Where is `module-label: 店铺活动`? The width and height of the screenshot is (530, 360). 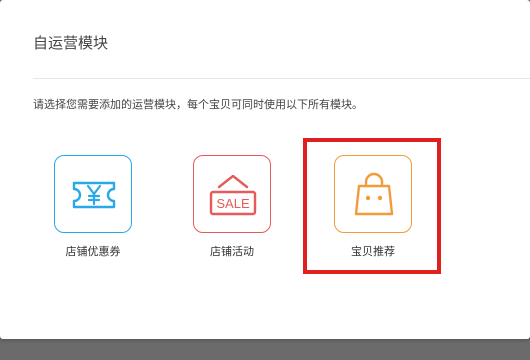 module-label: 店铺活动 is located at coordinates (232, 251).